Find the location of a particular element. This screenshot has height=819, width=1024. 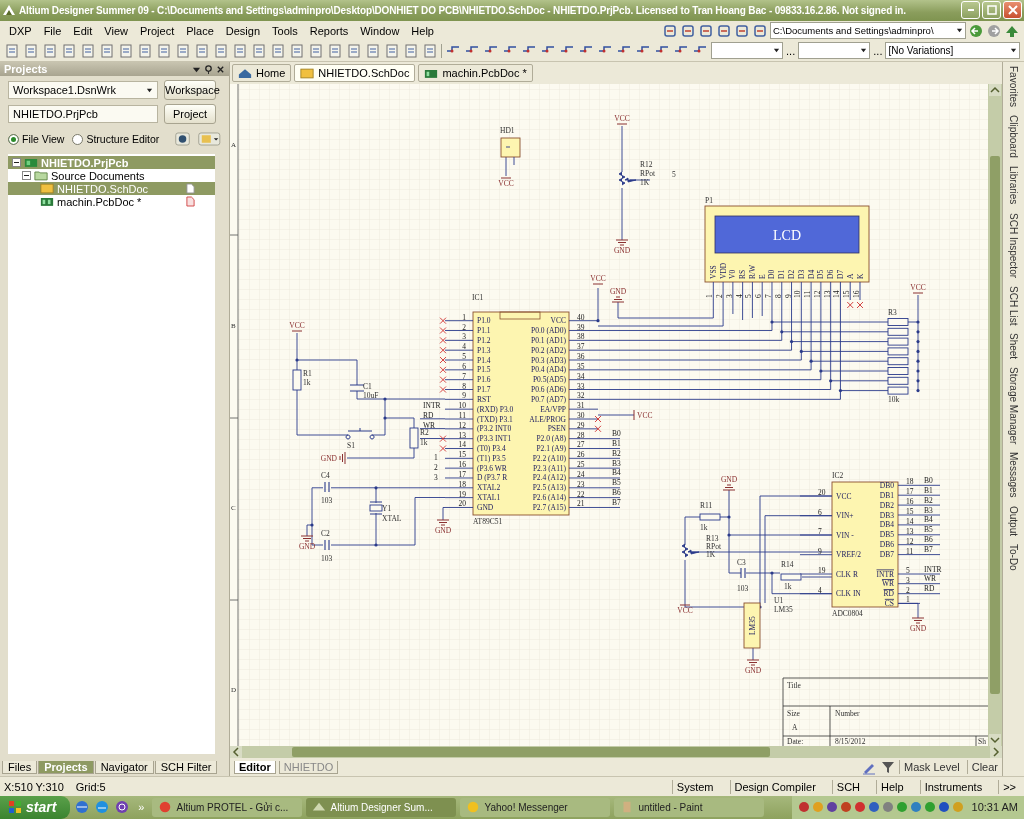

clock: 10:31 AM is located at coordinates (994, 807).